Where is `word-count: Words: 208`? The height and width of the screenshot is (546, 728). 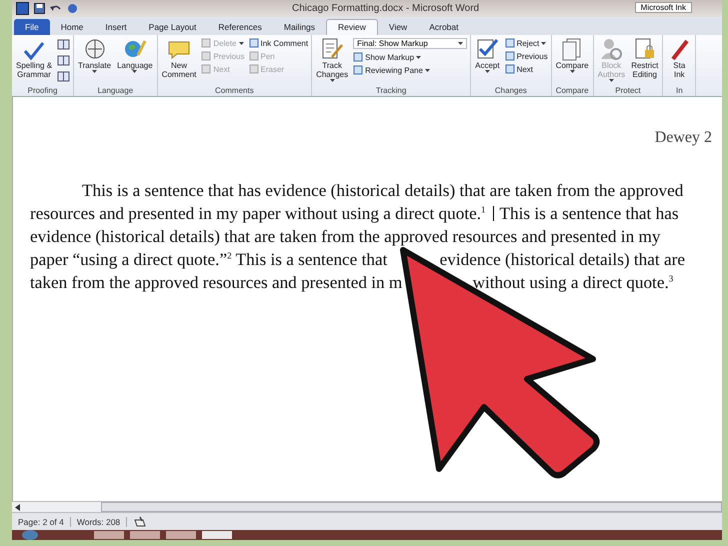 word-count: Words: 208 is located at coordinates (99, 521).